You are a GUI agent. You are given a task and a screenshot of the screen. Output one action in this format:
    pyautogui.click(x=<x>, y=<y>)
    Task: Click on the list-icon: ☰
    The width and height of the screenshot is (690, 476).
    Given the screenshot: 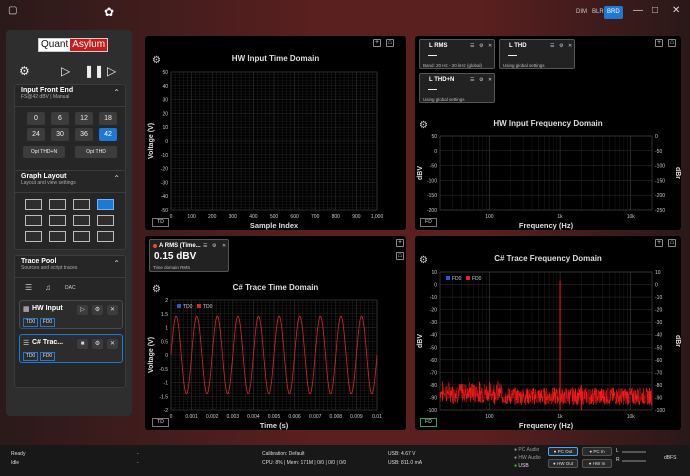 What is the action you would take?
    pyautogui.click(x=28, y=287)
    